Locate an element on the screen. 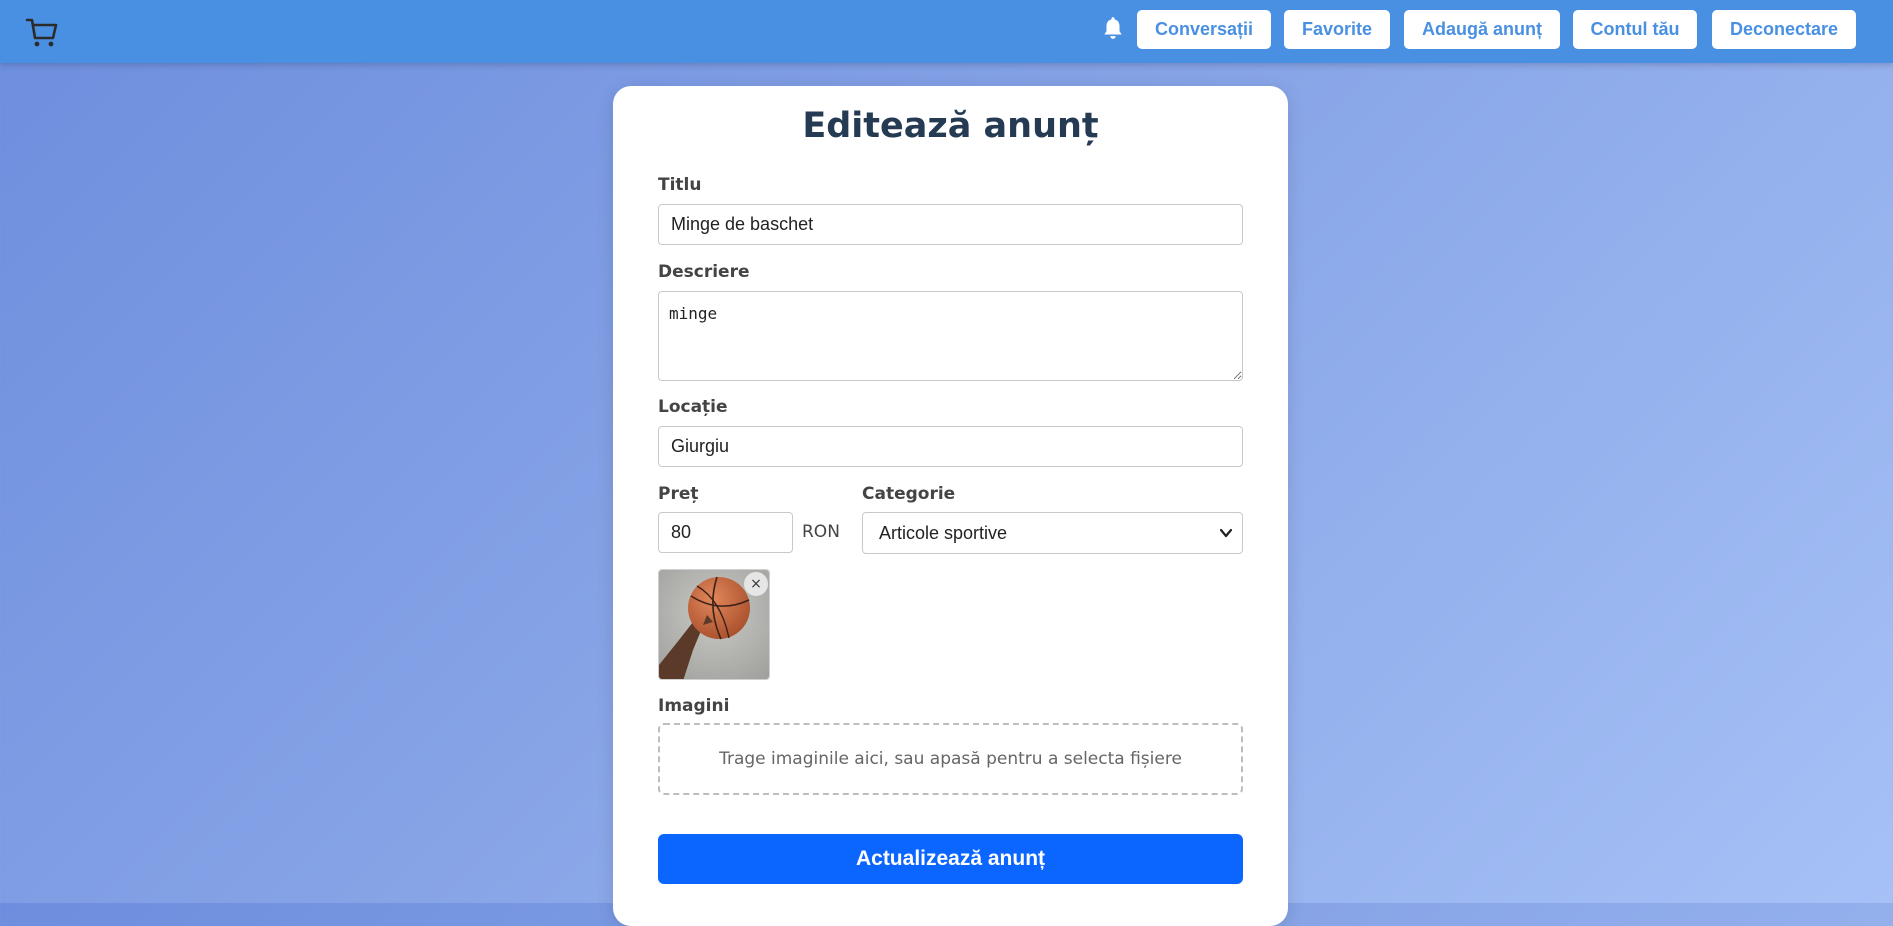 Image resolution: width=1893 pixels, height=926 pixels. remove-image-button: × is located at coordinates (756, 584).